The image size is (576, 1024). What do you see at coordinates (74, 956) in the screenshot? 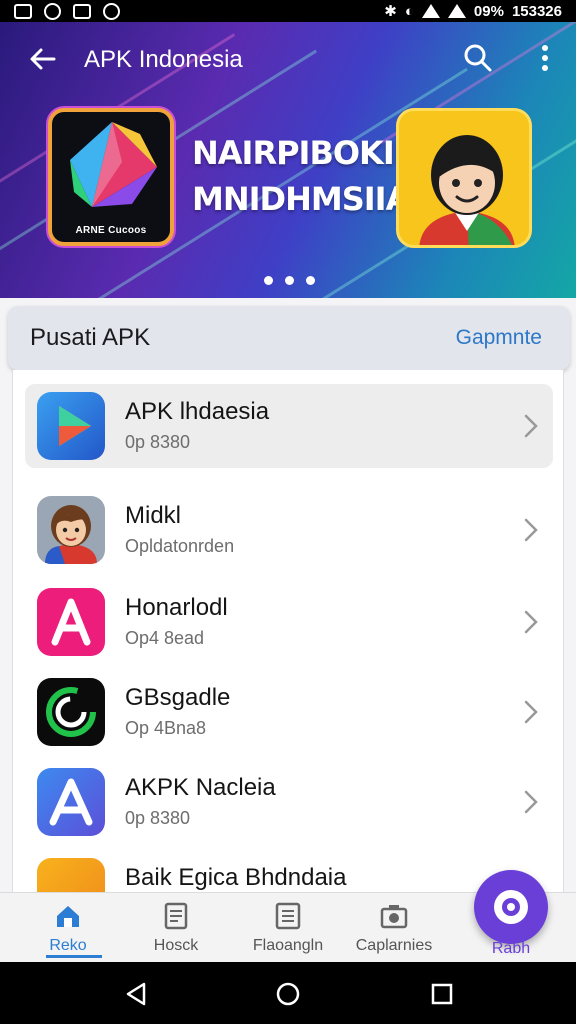
I see `active-tab-indicator` at bounding box center [74, 956].